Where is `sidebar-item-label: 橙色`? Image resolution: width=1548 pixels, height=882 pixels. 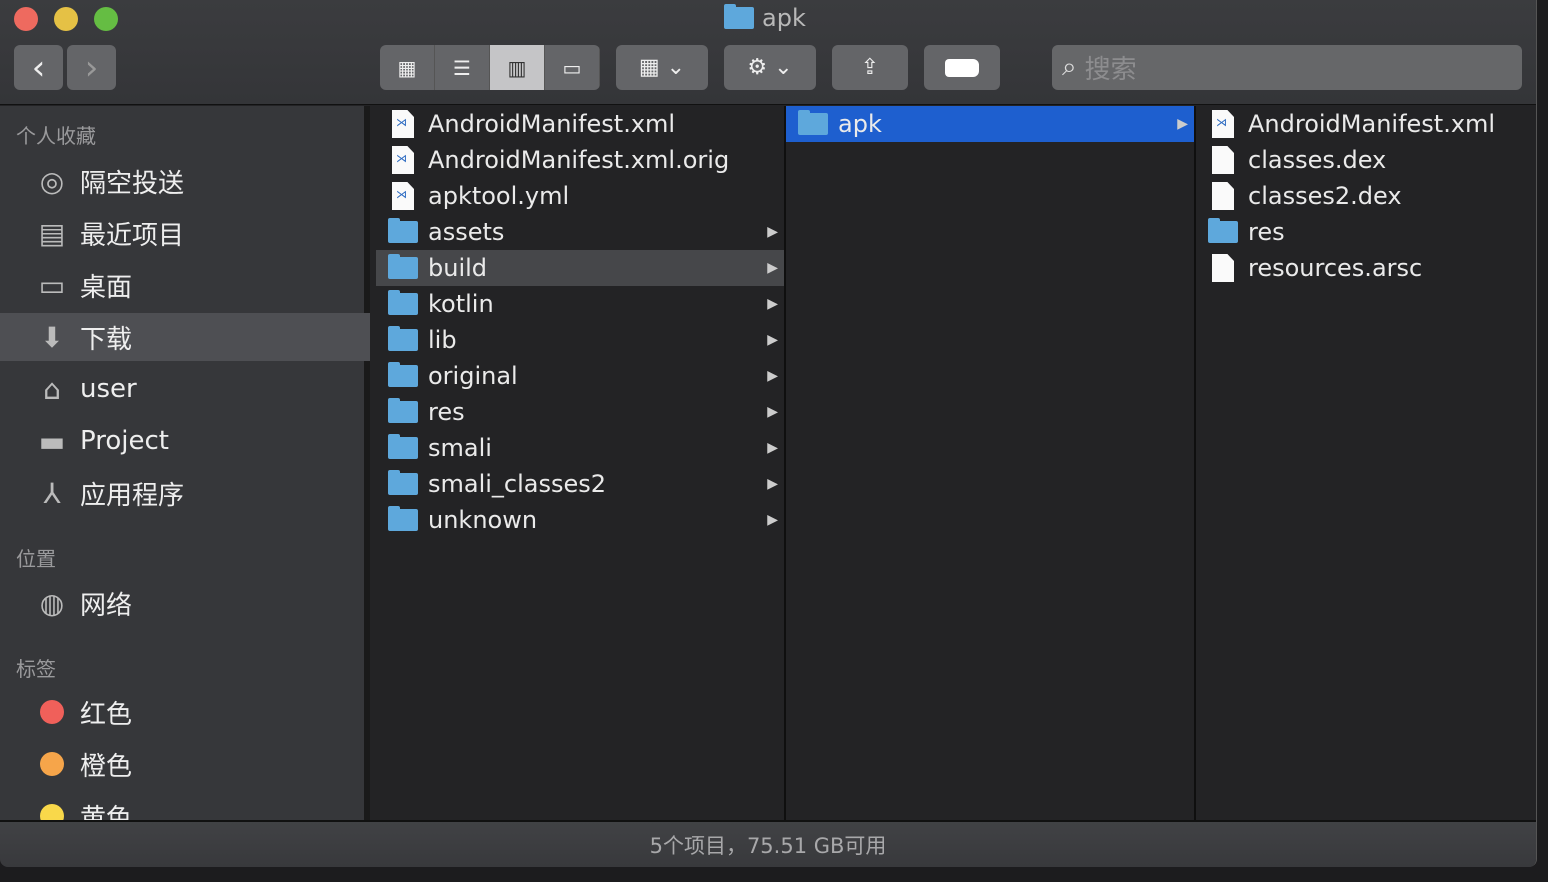 sidebar-item-label: 橙色 is located at coordinates (106, 766).